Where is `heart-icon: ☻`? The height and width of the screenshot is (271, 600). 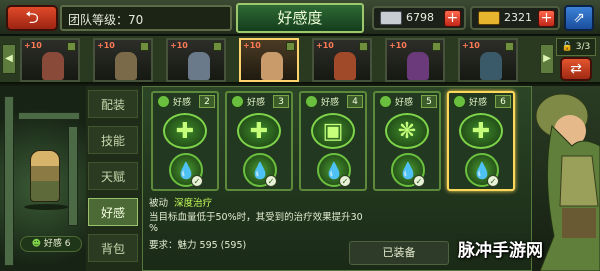 heart-icon: ☻ is located at coordinates (36, 244).